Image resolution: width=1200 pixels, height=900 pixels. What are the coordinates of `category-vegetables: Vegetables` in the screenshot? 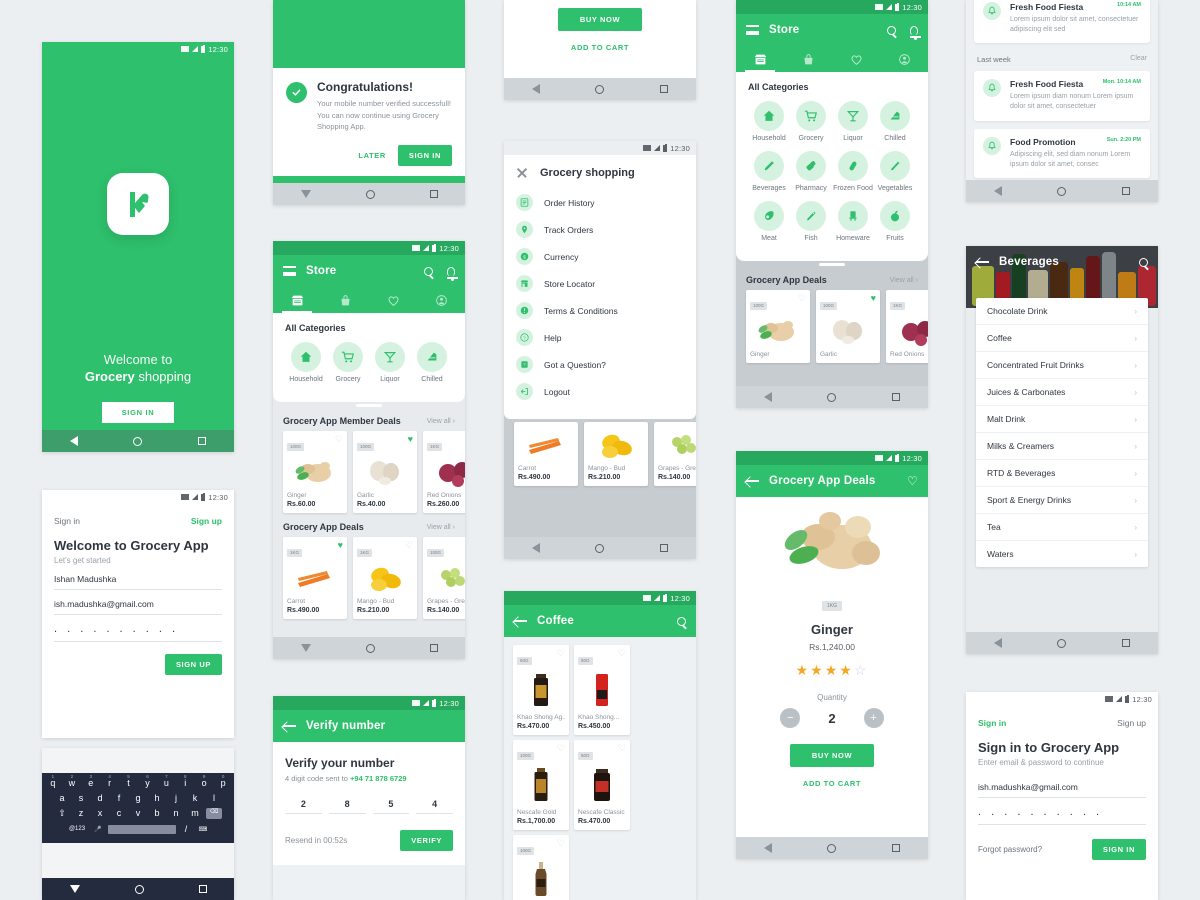 It's located at (895, 171).